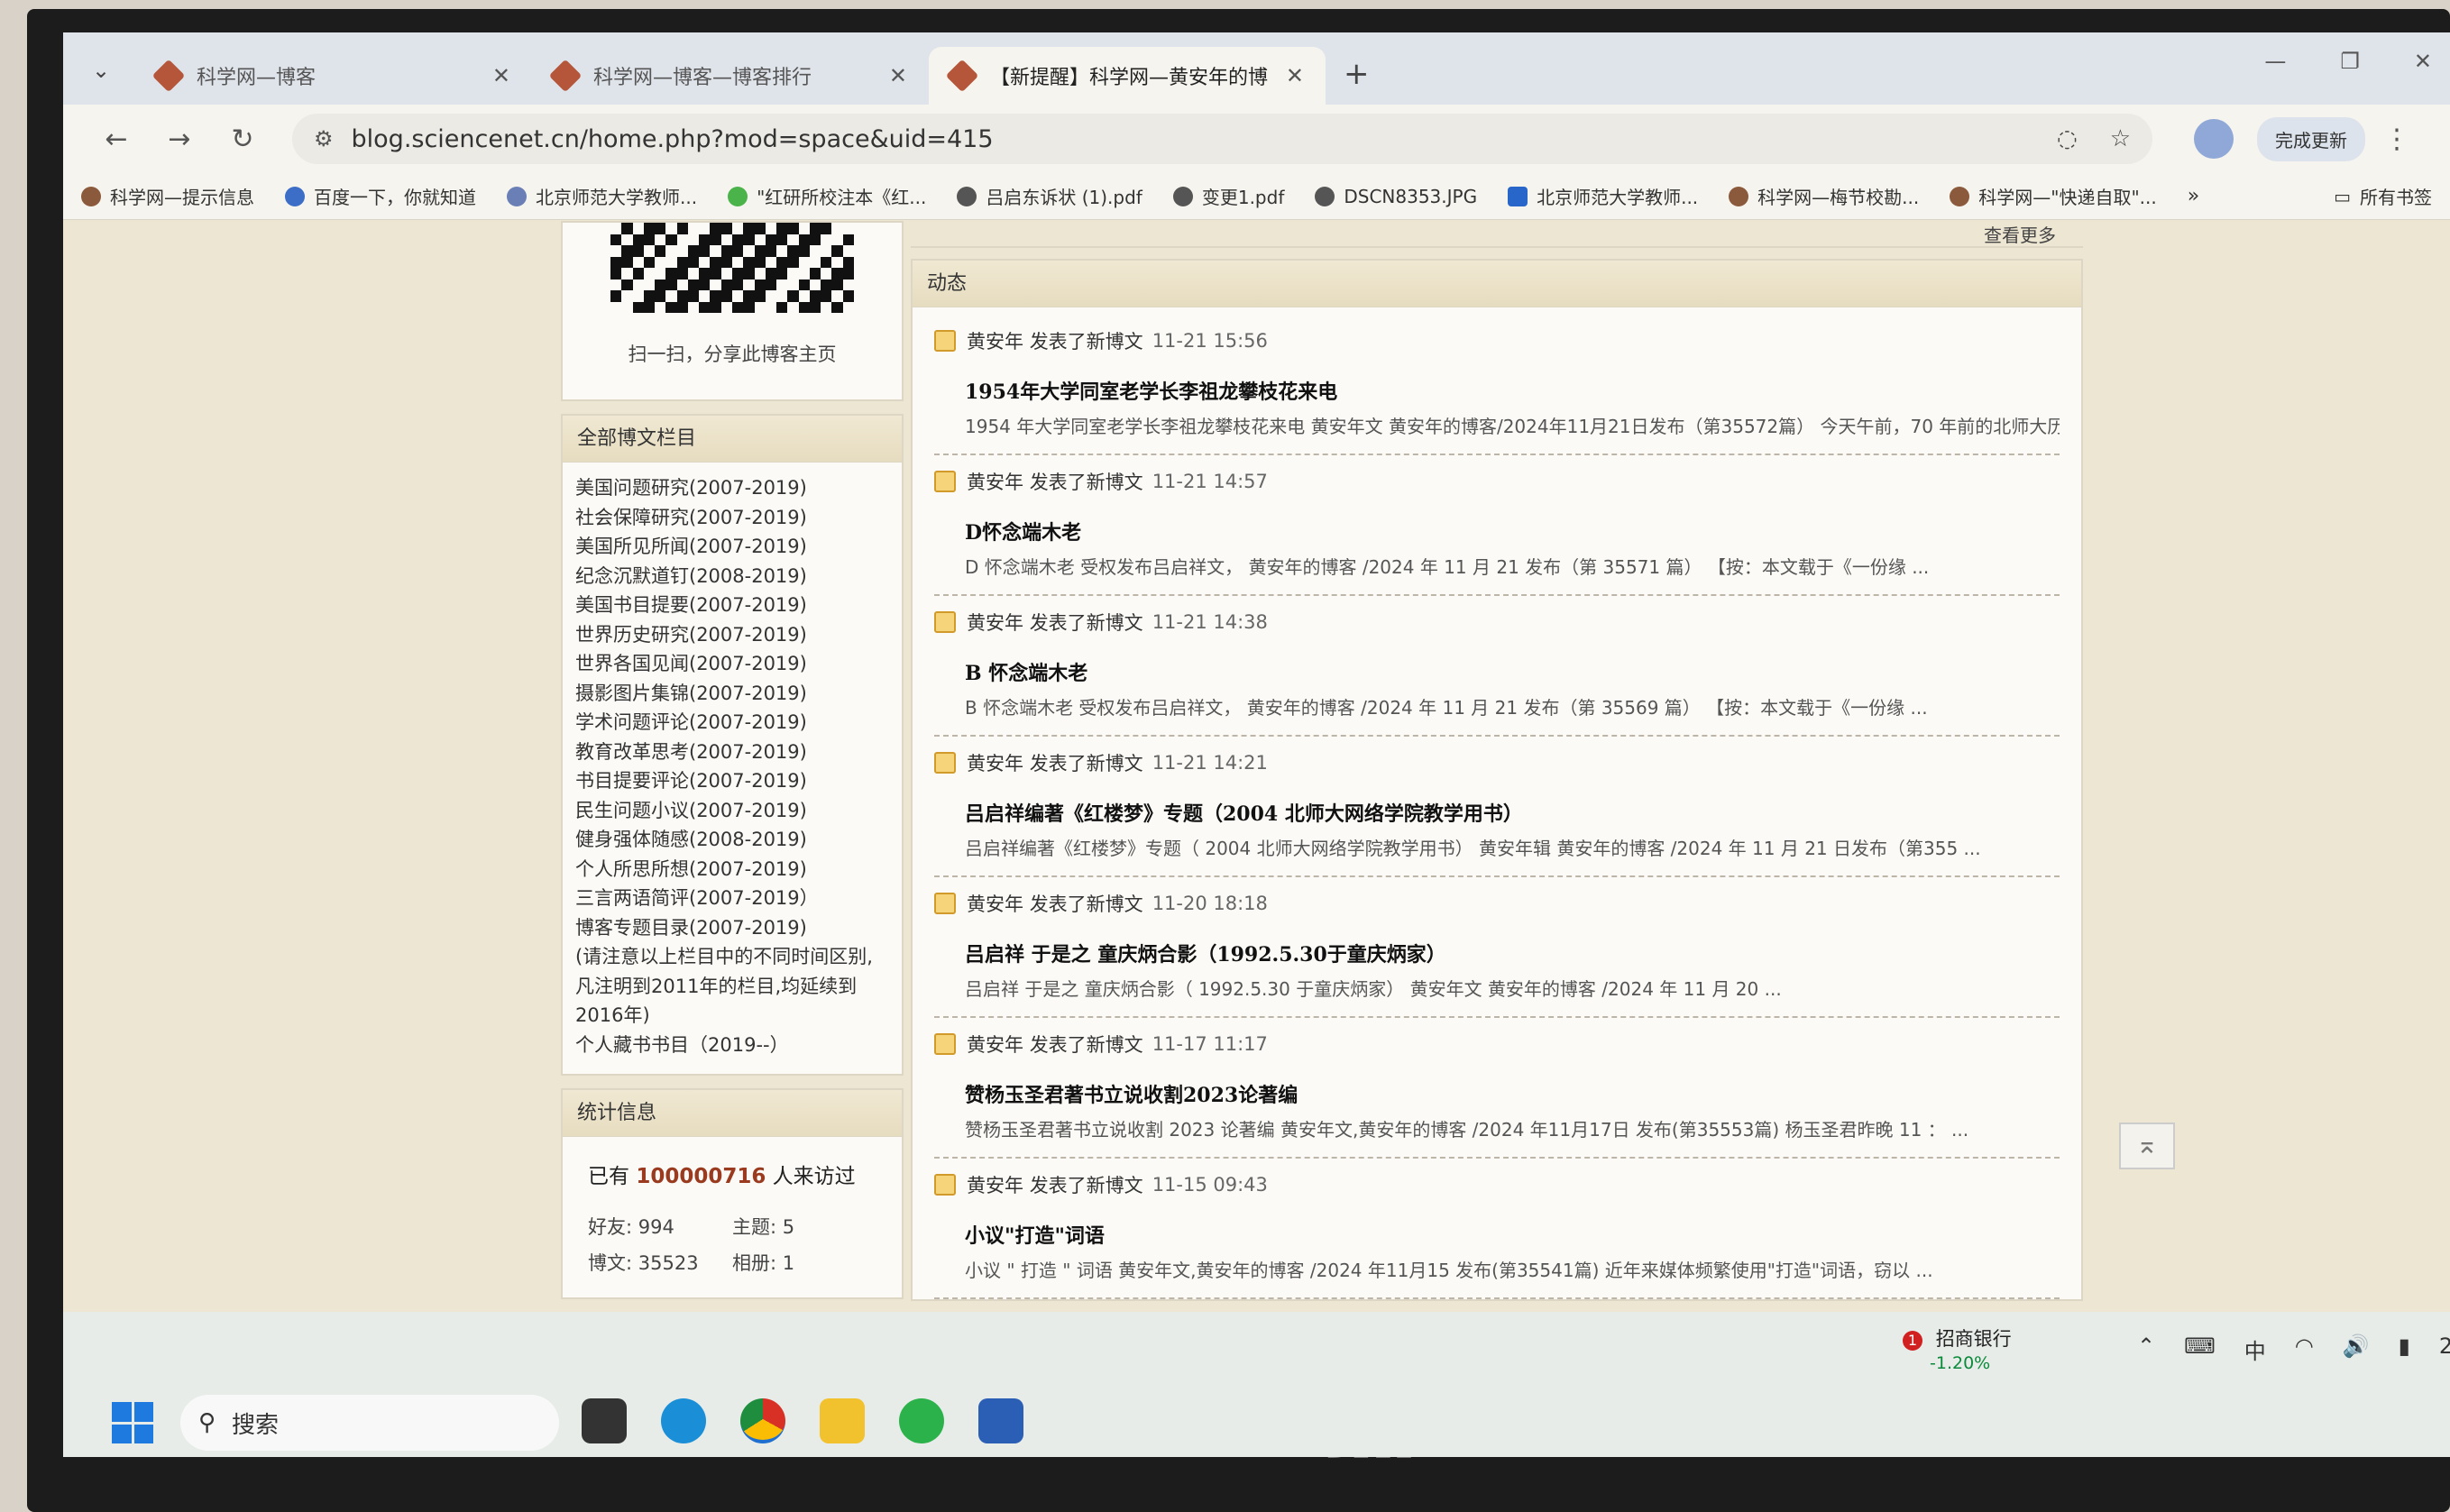 The width and height of the screenshot is (2450, 1512). What do you see at coordinates (2356, 1349) in the screenshot?
I see `speaker-icon: 🔊` at bounding box center [2356, 1349].